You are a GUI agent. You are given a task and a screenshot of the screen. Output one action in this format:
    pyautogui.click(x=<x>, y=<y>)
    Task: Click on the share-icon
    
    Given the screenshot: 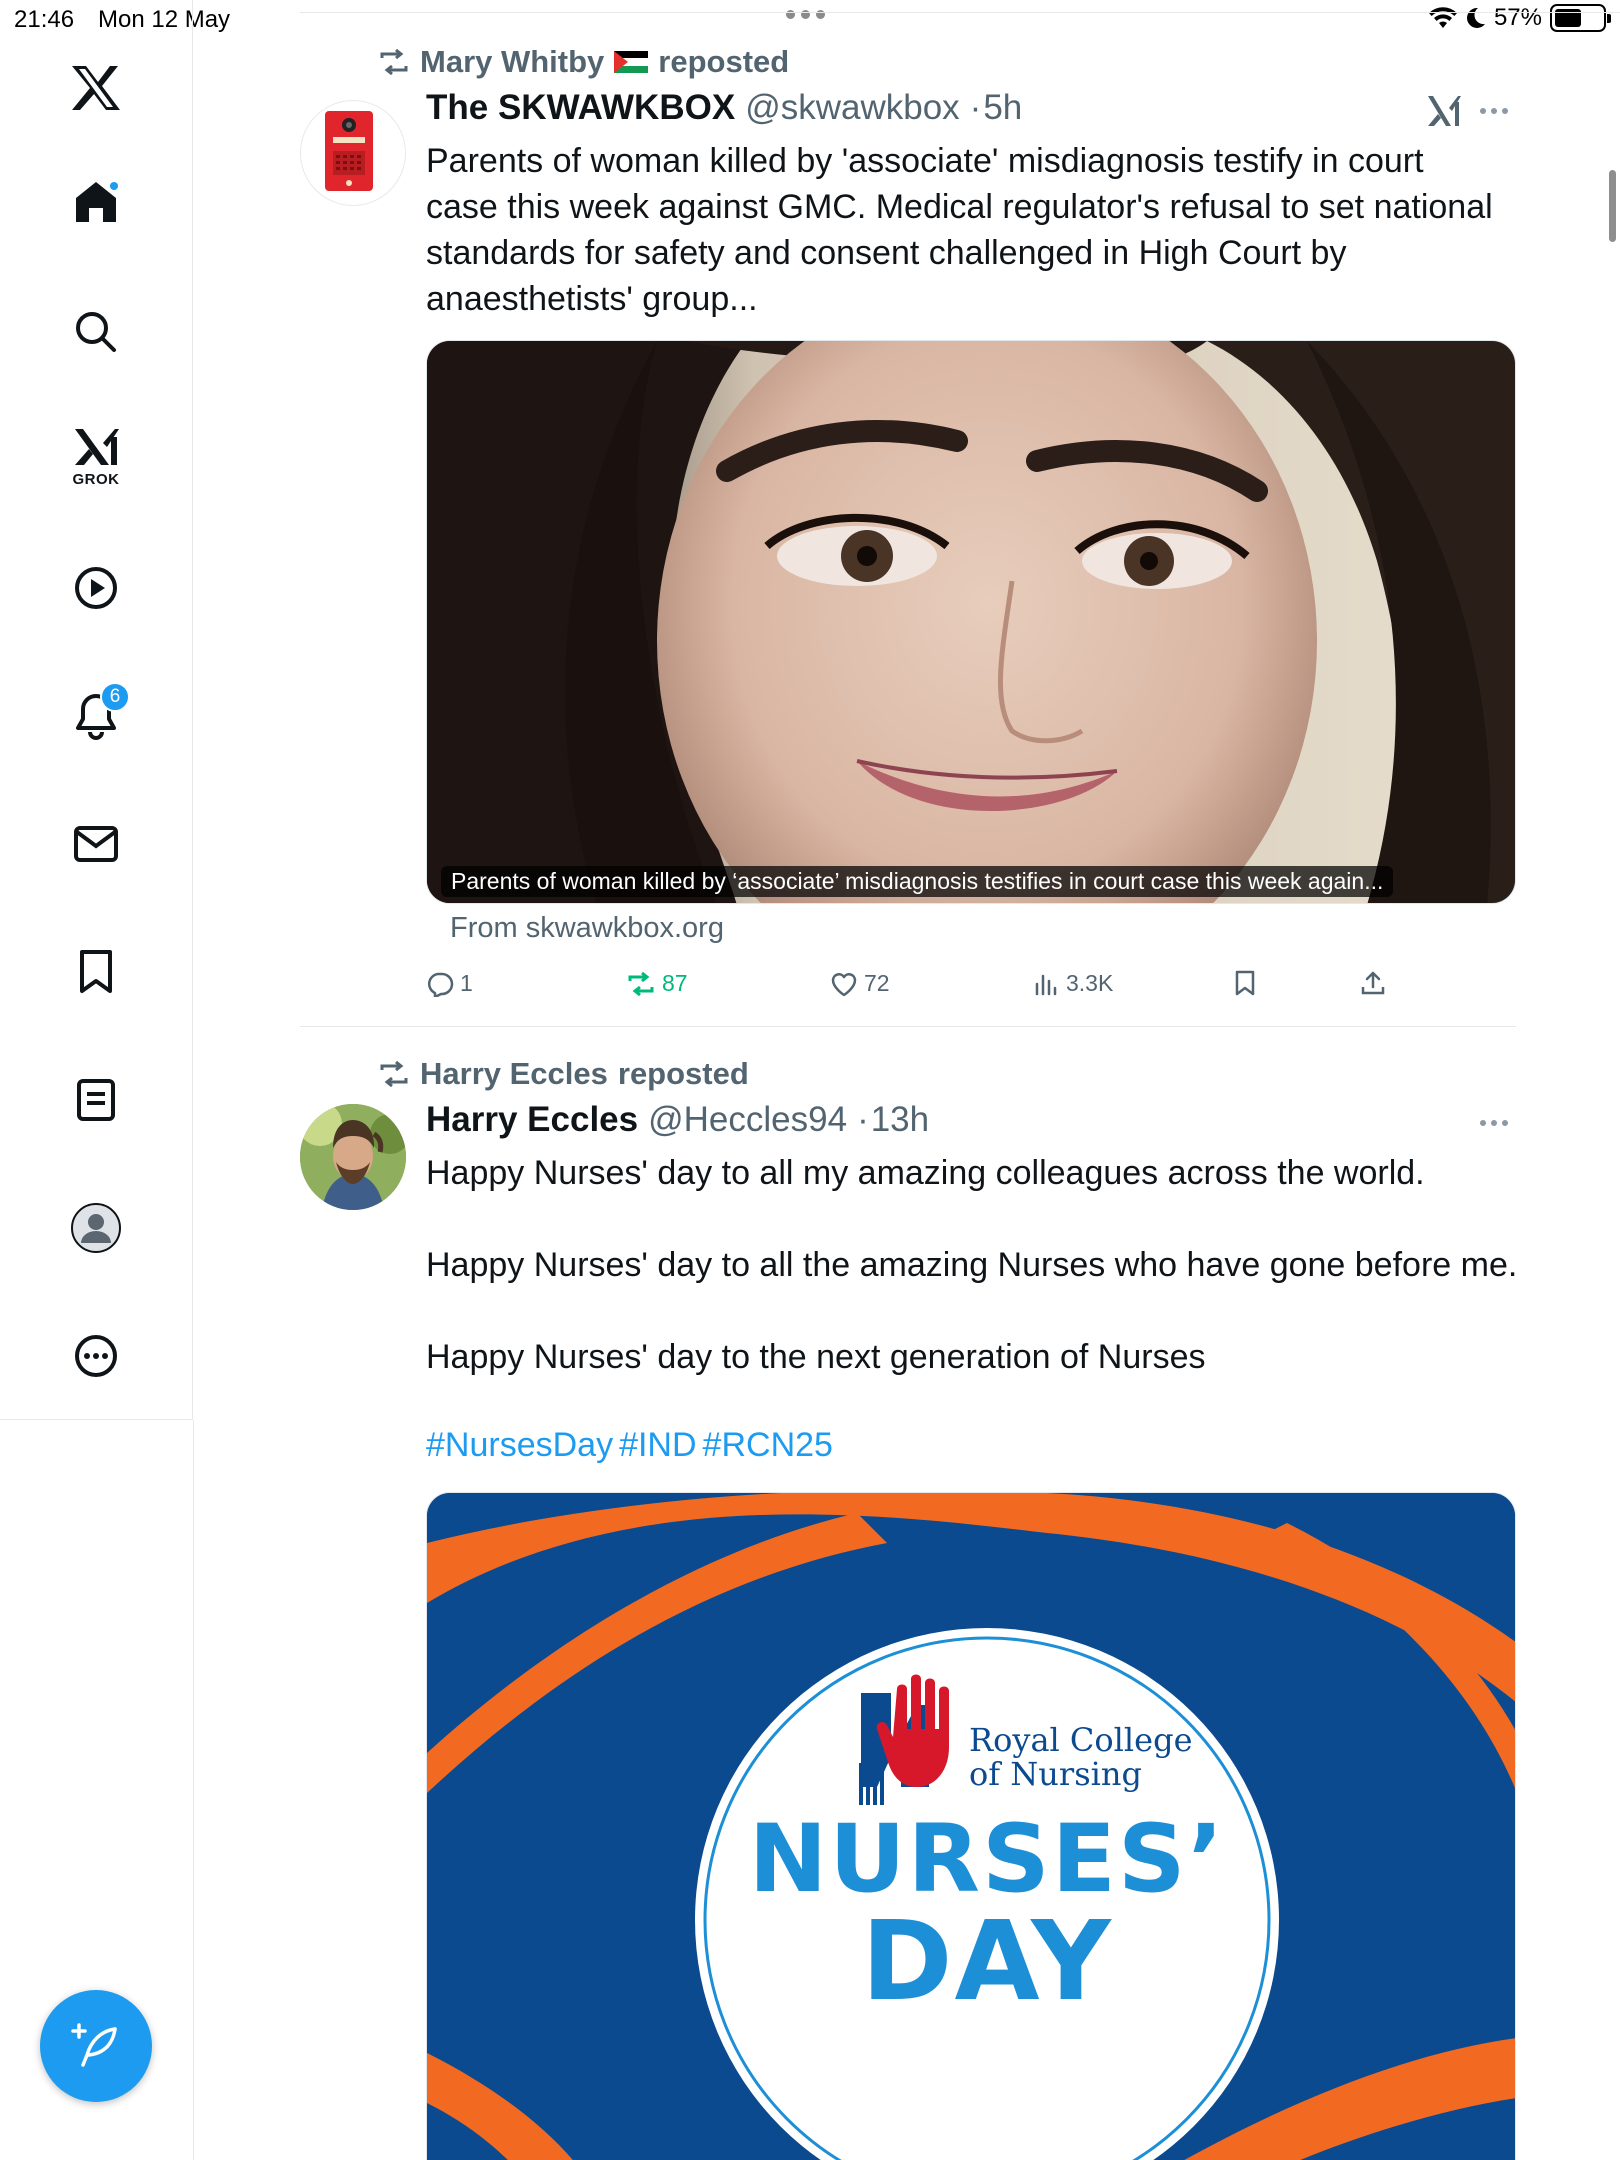 What is the action you would take?
    pyautogui.click(x=1373, y=983)
    